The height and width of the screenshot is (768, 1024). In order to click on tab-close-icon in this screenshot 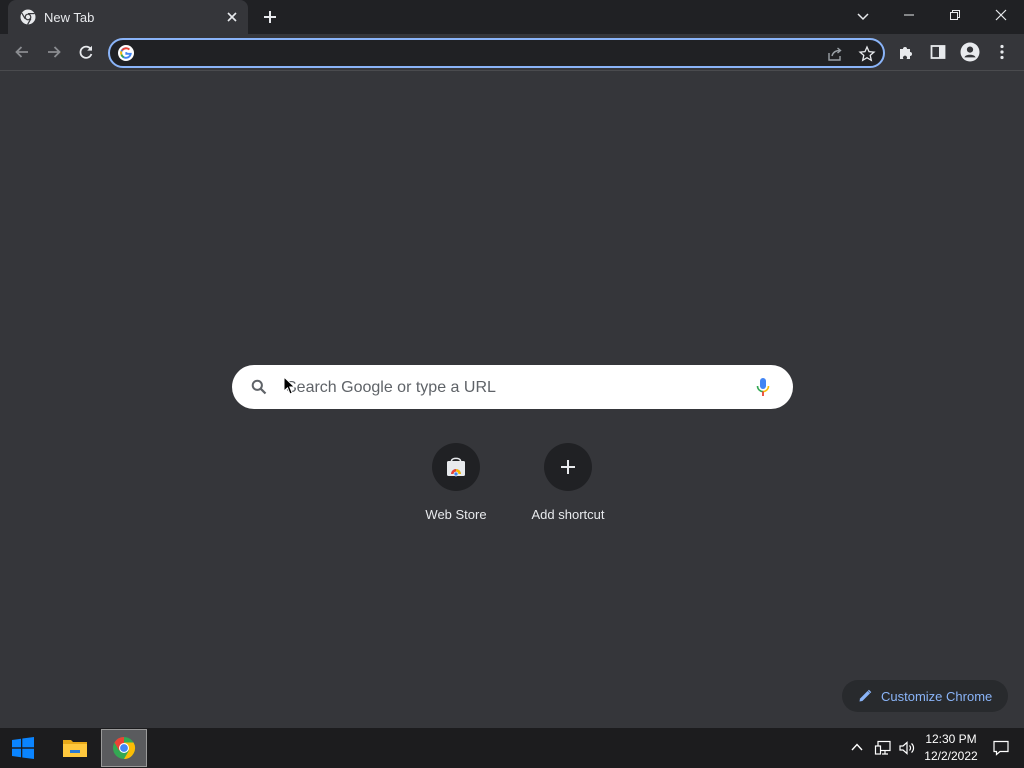, I will do `click(232, 17)`.